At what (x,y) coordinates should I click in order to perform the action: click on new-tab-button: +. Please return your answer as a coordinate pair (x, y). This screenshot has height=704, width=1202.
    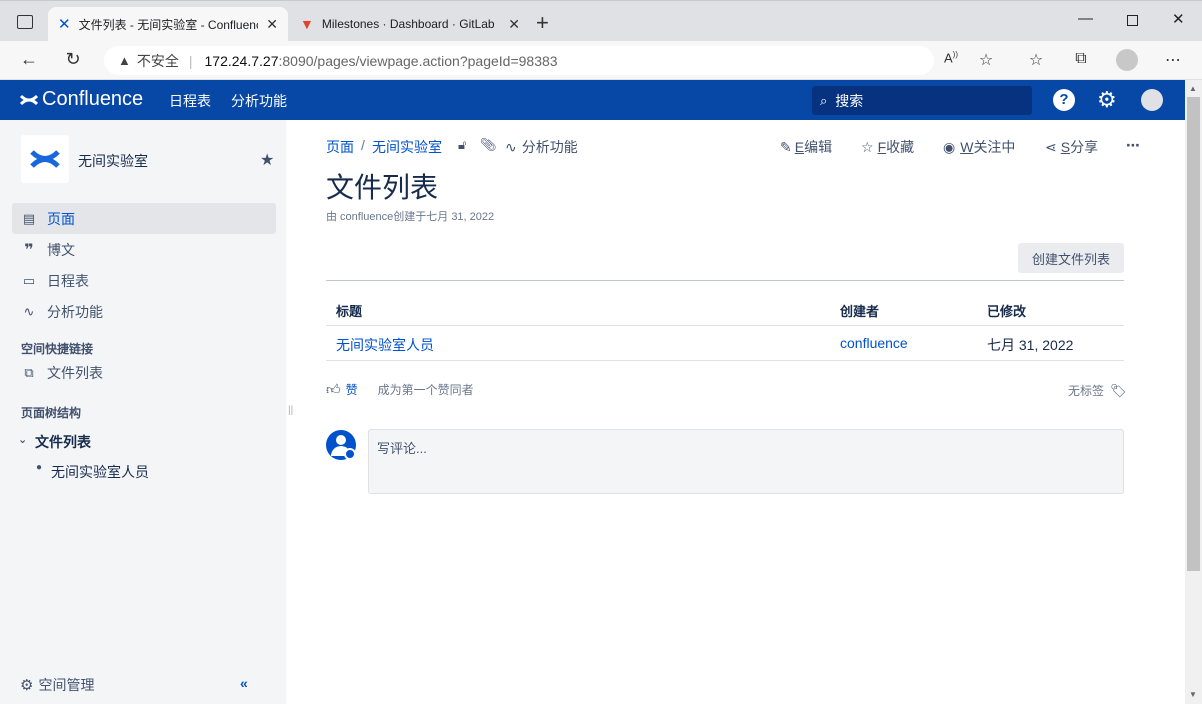
    Looking at the image, I should click on (542, 23).